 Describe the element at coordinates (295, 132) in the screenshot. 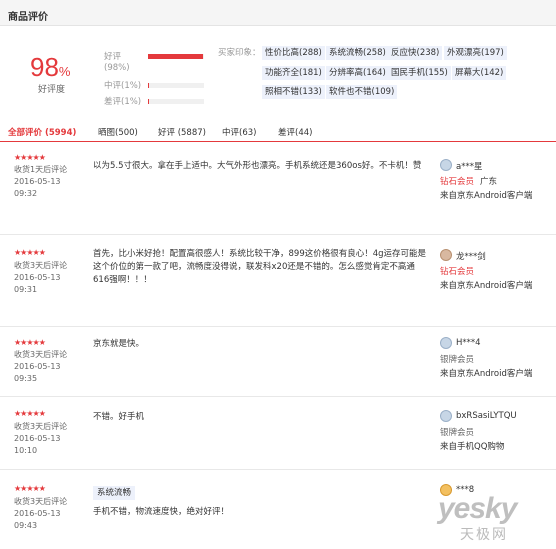

I see `tab-negative-reviews: 差评(44)` at that location.